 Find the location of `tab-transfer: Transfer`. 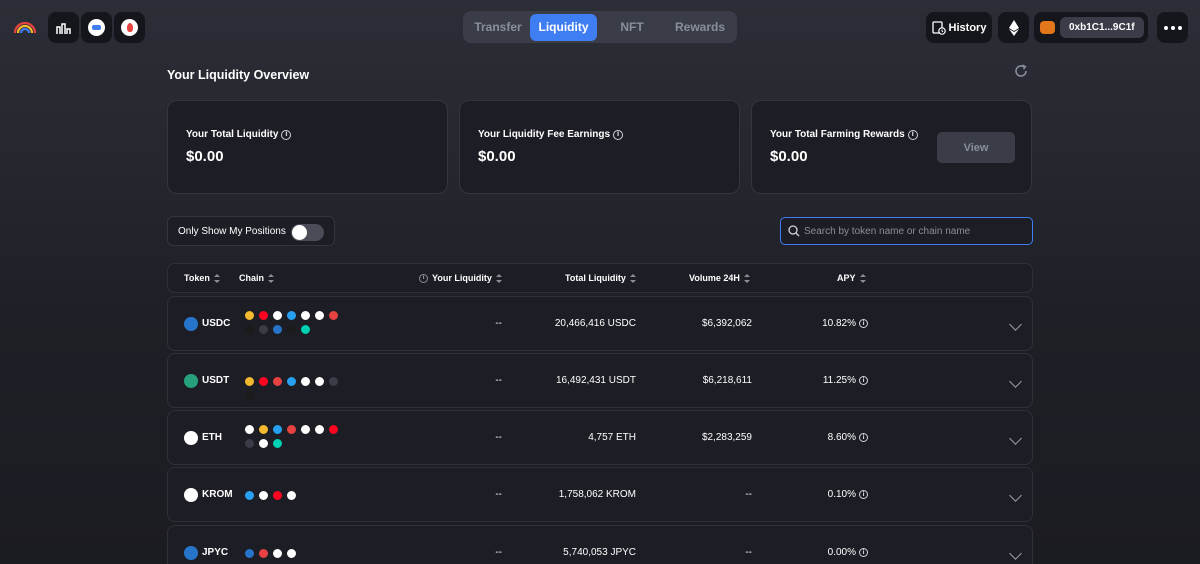

tab-transfer: Transfer is located at coordinates (498, 27).